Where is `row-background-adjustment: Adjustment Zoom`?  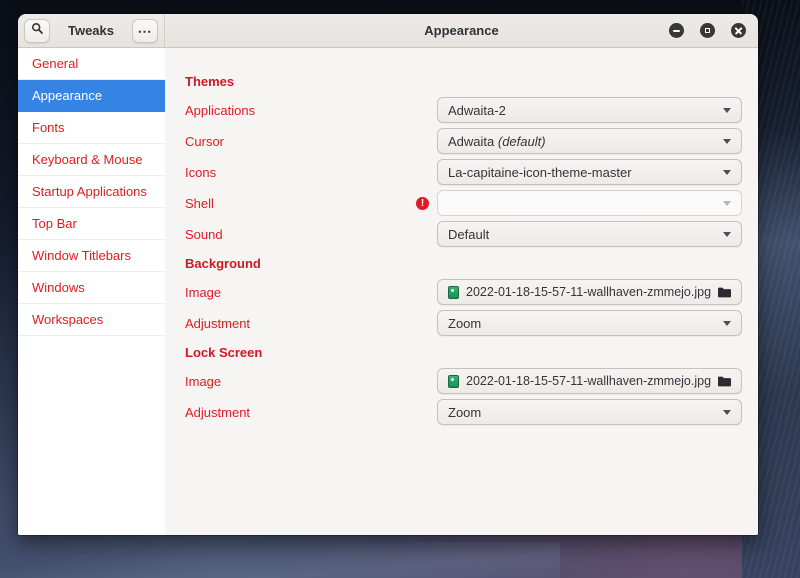 row-background-adjustment: Adjustment Zoom is located at coordinates (463, 323).